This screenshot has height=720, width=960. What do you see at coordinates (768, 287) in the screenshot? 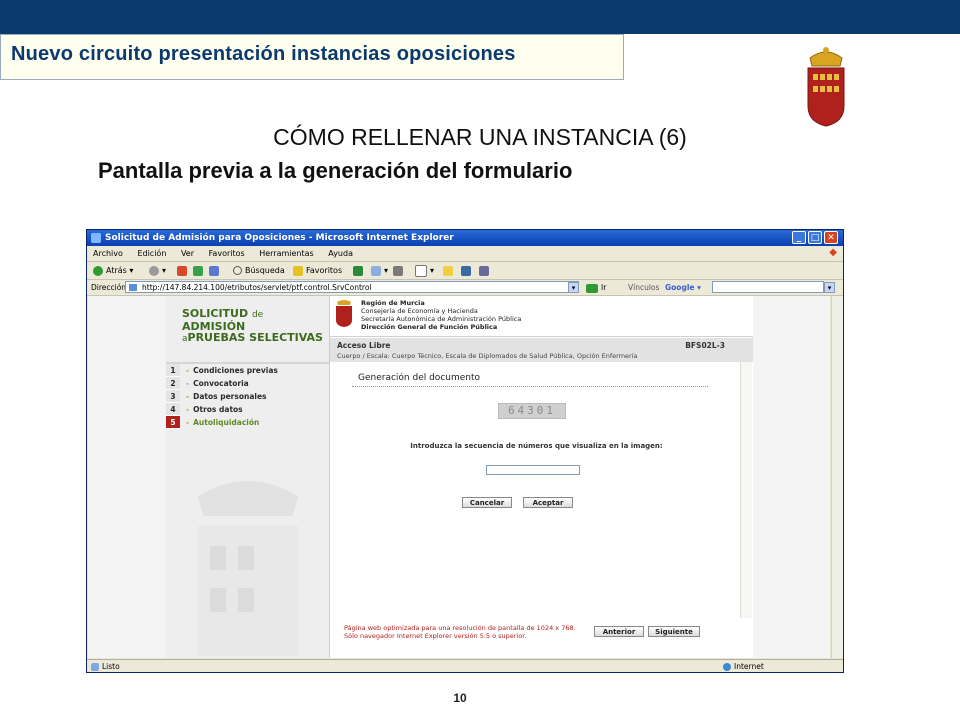
I see `google-search-input` at bounding box center [768, 287].